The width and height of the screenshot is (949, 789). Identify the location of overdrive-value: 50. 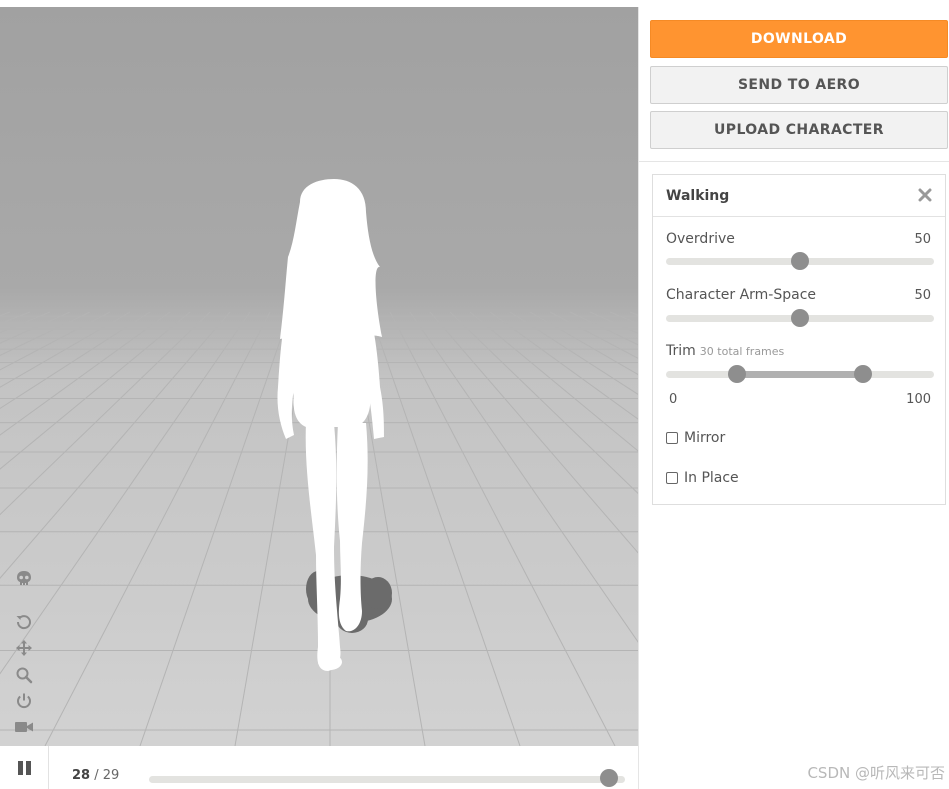
(922, 239).